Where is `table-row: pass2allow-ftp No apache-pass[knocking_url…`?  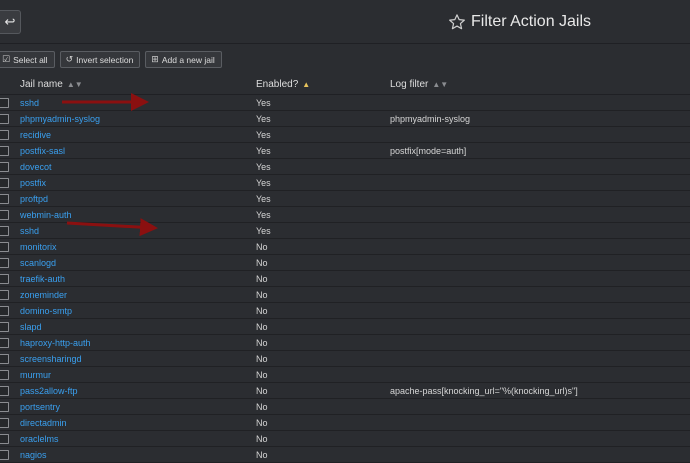 table-row: pass2allow-ftp No apache-pass[knocking_url… is located at coordinates (345, 390).